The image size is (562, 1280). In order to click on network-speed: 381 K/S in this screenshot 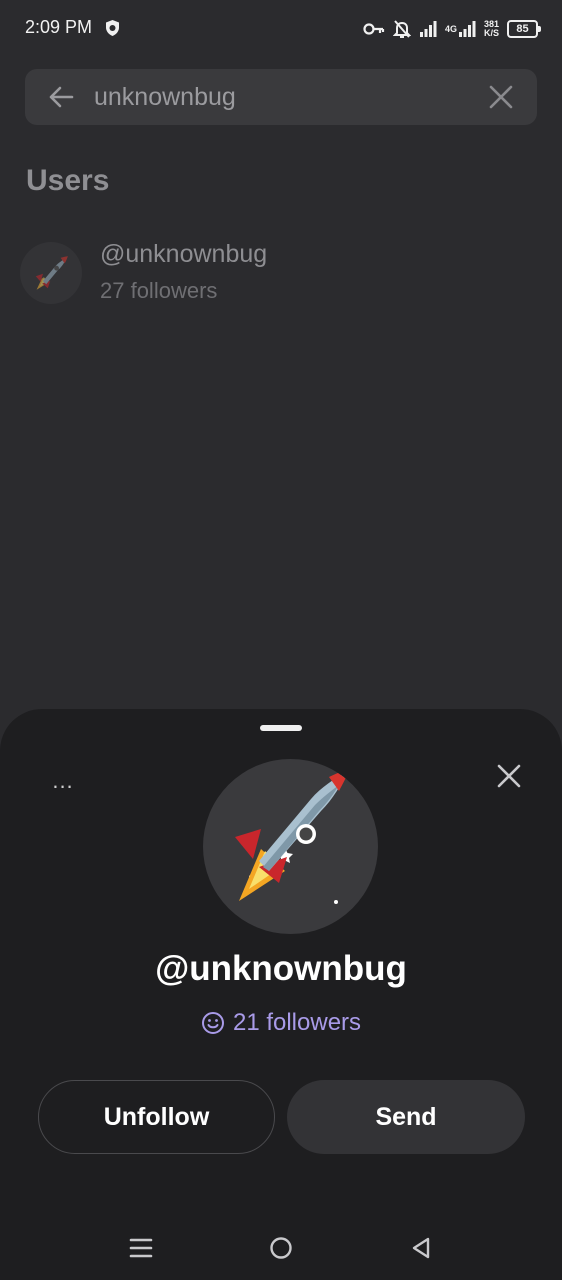, I will do `click(491, 29)`.